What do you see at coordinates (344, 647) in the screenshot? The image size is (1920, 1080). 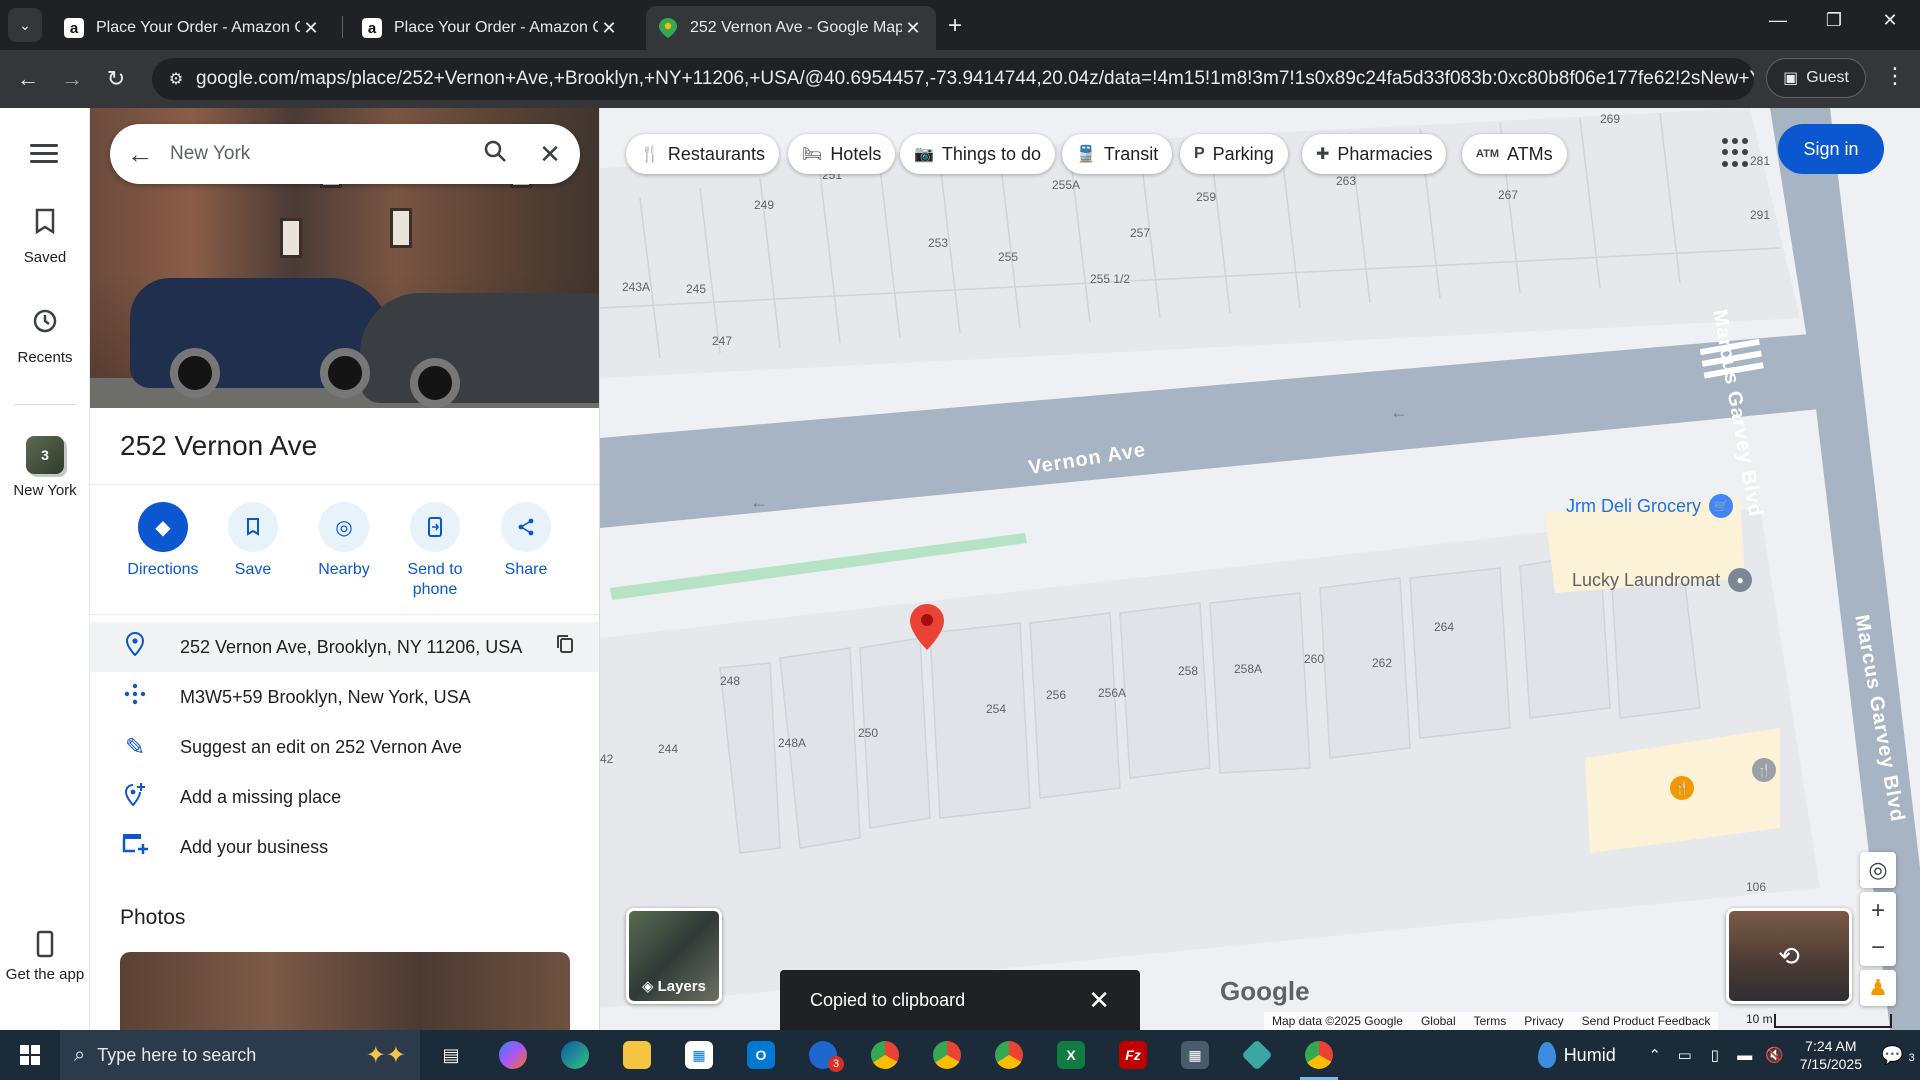 I see `address-row: 252 Vernon Ave, Brooklyn, NY 11206, USA` at bounding box center [344, 647].